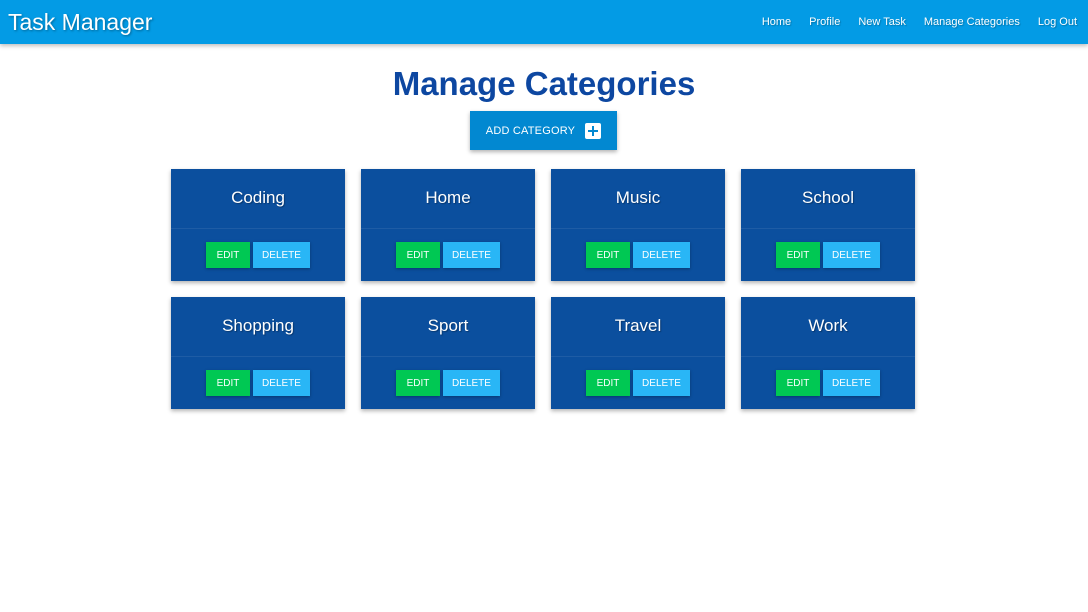 The height and width of the screenshot is (612, 1088). I want to click on category-name: Travel, so click(638, 327).